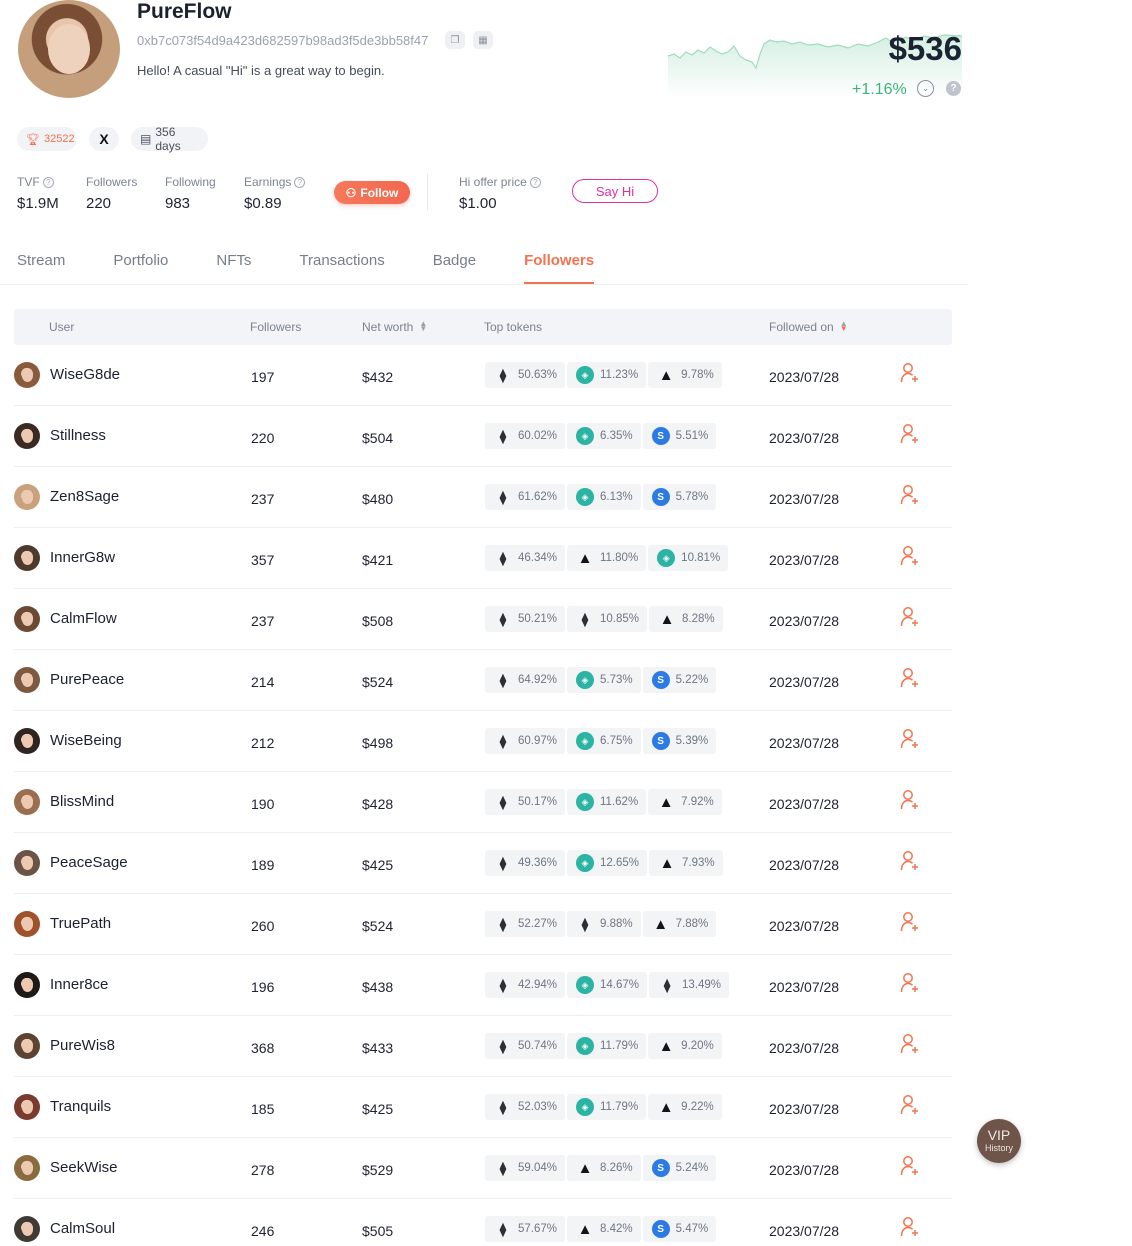  I want to click on token-chip: ◈ 11.23%, so click(607, 375).